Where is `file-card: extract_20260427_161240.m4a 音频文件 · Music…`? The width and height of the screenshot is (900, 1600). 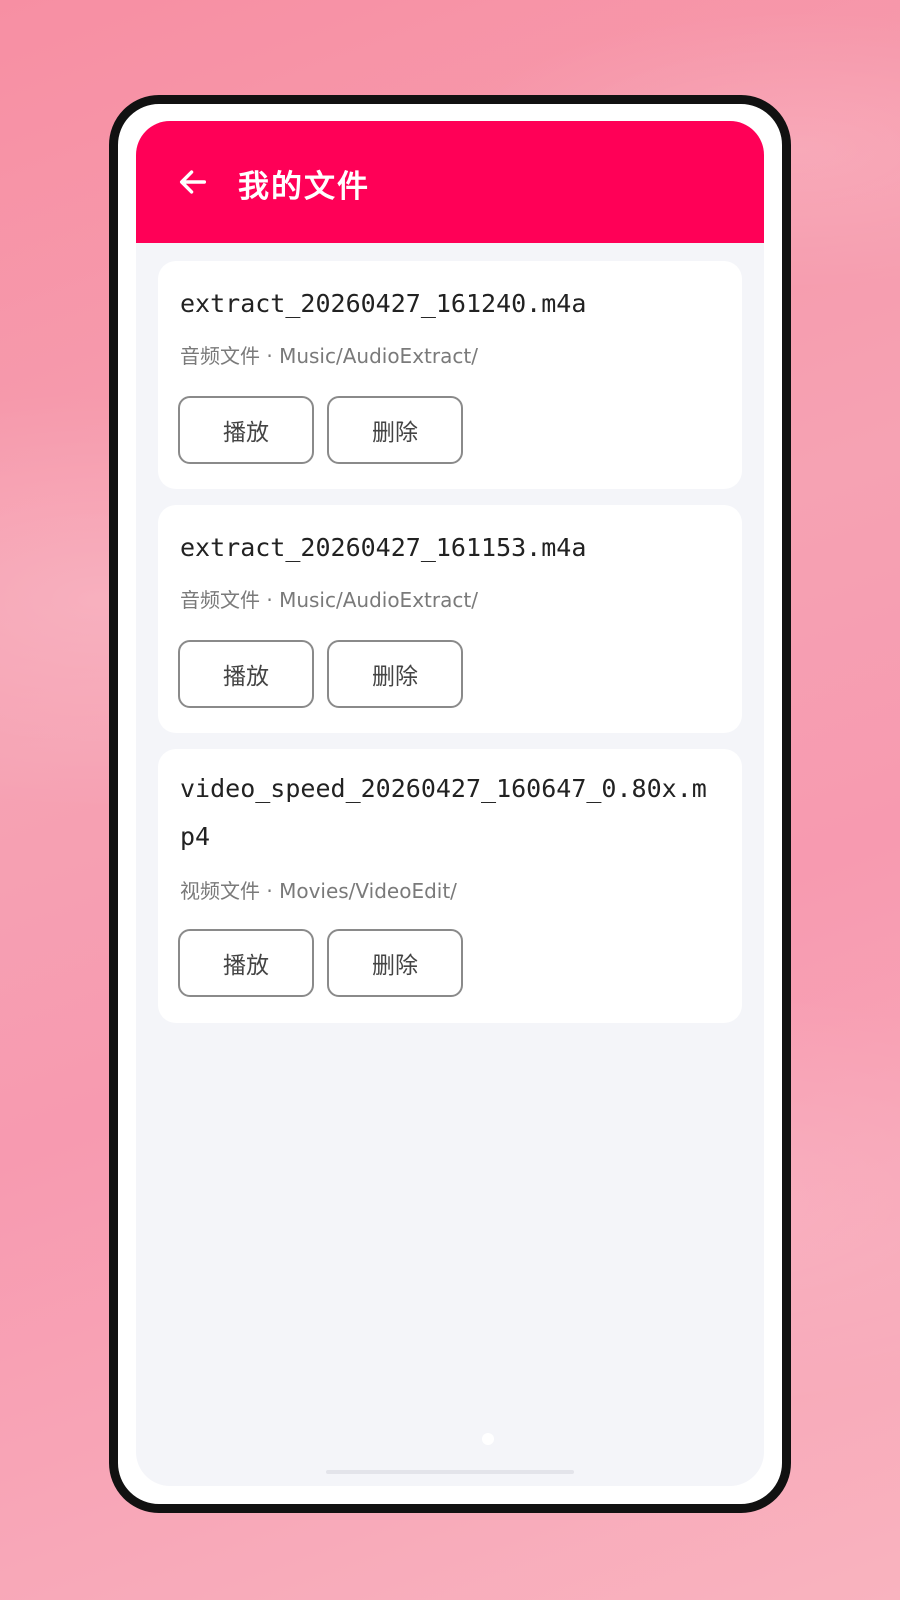 file-card: extract_20260427_161240.m4a 音频文件 · Music… is located at coordinates (450, 375).